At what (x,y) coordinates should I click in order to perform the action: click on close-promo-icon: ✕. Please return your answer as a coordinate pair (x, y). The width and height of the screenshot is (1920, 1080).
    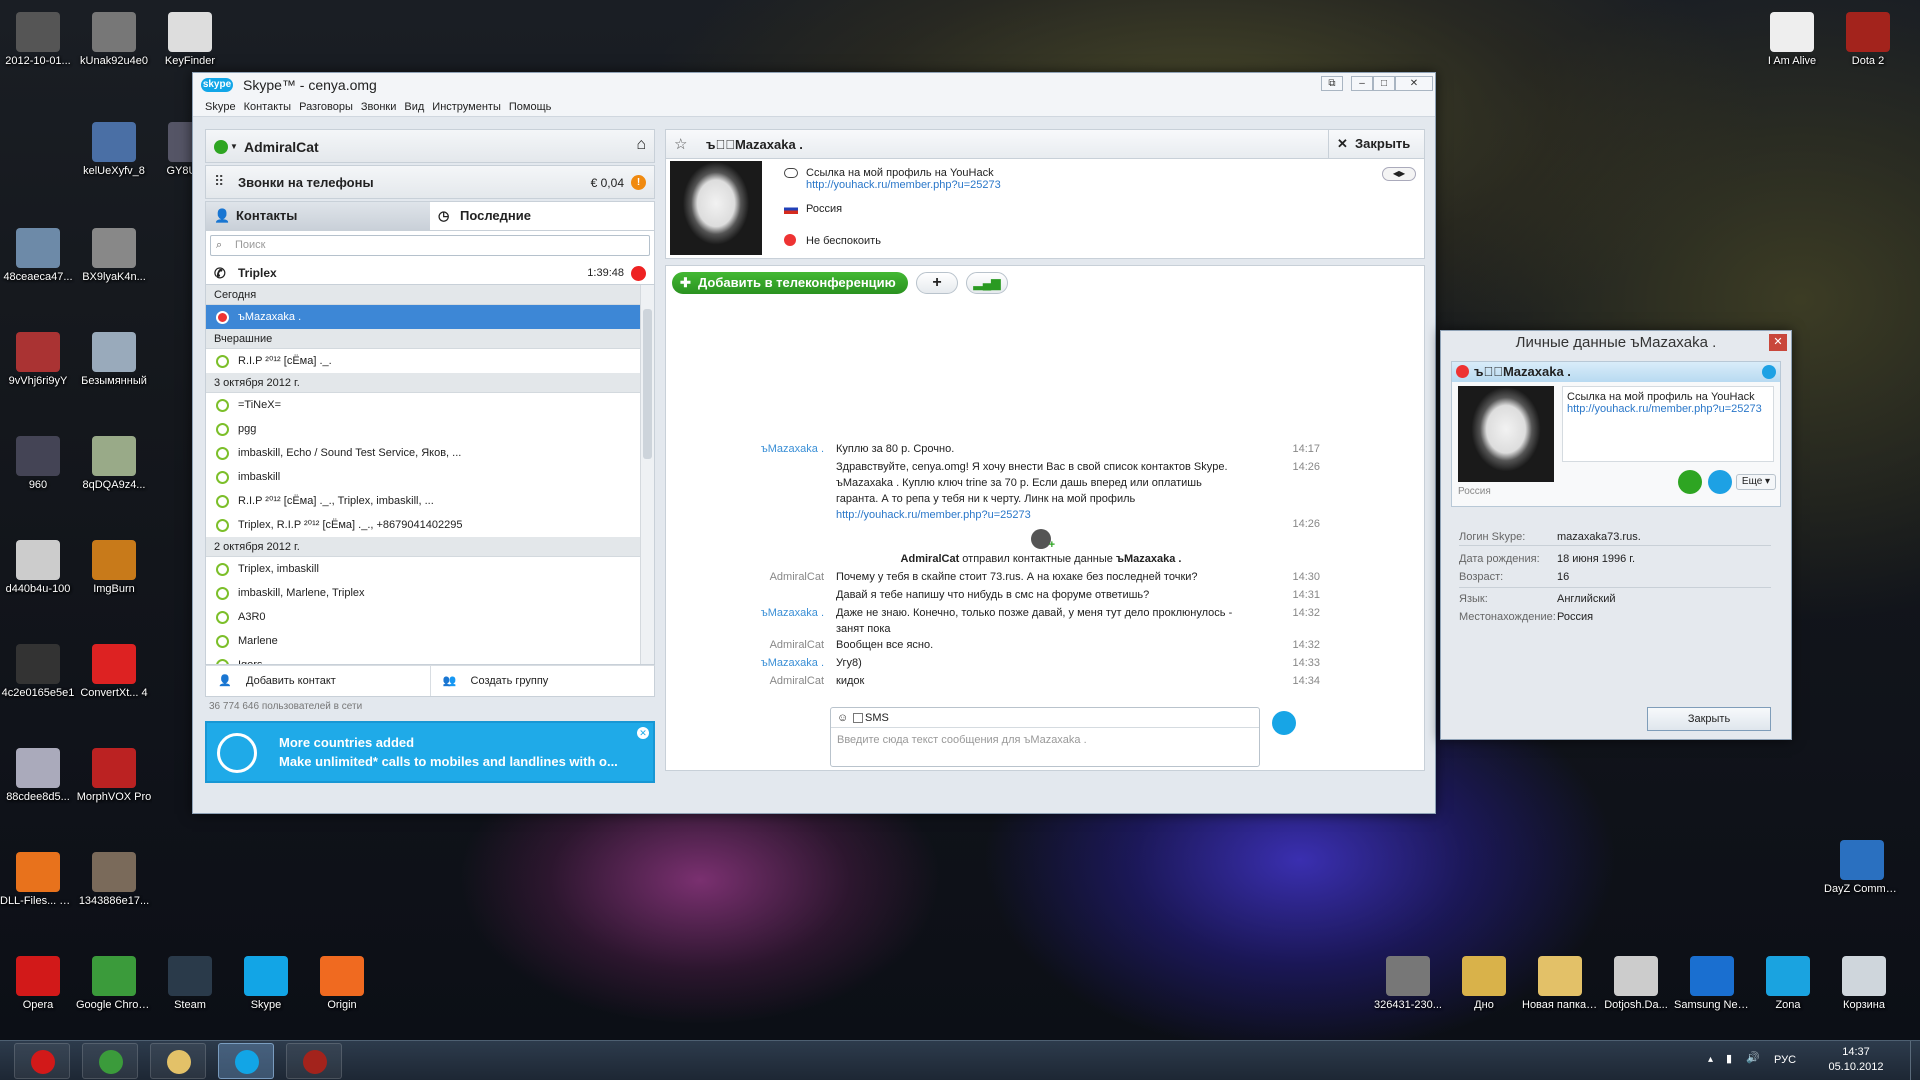
    Looking at the image, I should click on (643, 733).